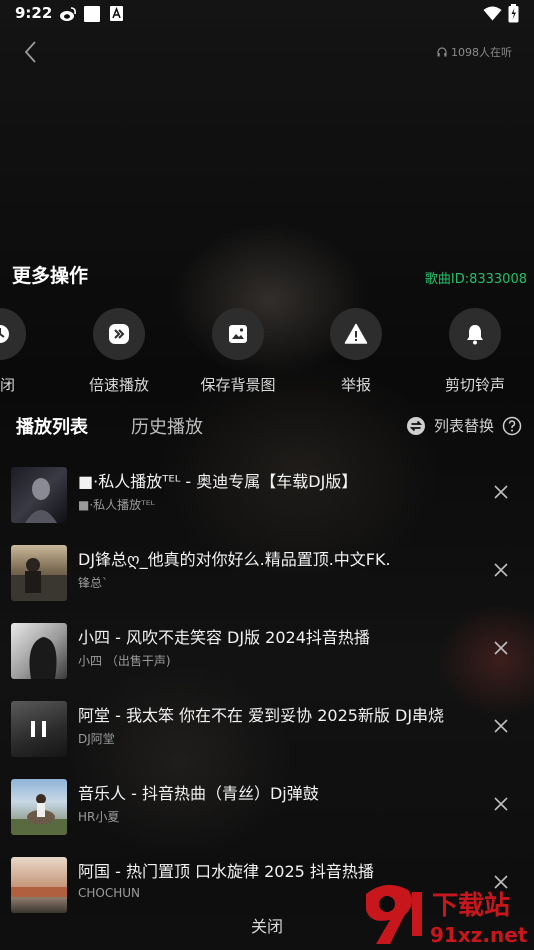 Image resolution: width=534 pixels, height=950 pixels. Describe the element at coordinates (218, 481) in the screenshot. I see `song-title: ■·私人播放ᵀᴱᴸ - 奥迪专属【车载DJ版】` at that location.